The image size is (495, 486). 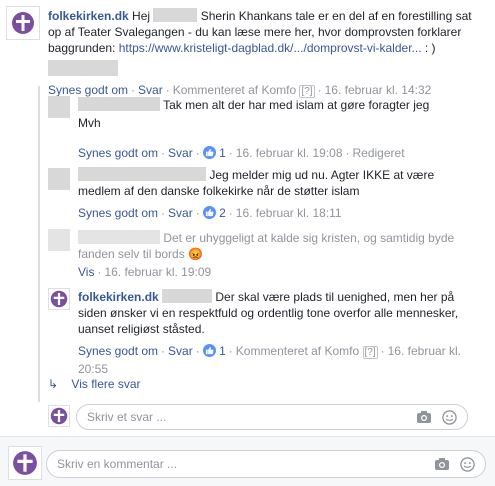 What do you see at coordinates (289, 213) in the screenshot?
I see `reply-date: 16. februar kl. 18:11` at bounding box center [289, 213].